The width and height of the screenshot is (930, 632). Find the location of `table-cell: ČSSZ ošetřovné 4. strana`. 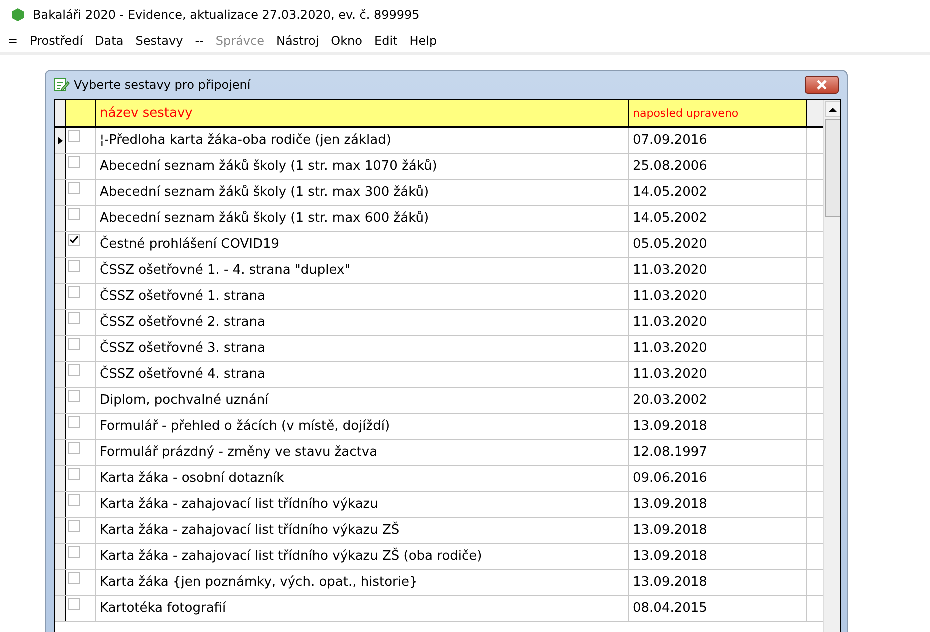

table-cell: ČSSZ ošetřovné 4. strana is located at coordinates (362, 374).